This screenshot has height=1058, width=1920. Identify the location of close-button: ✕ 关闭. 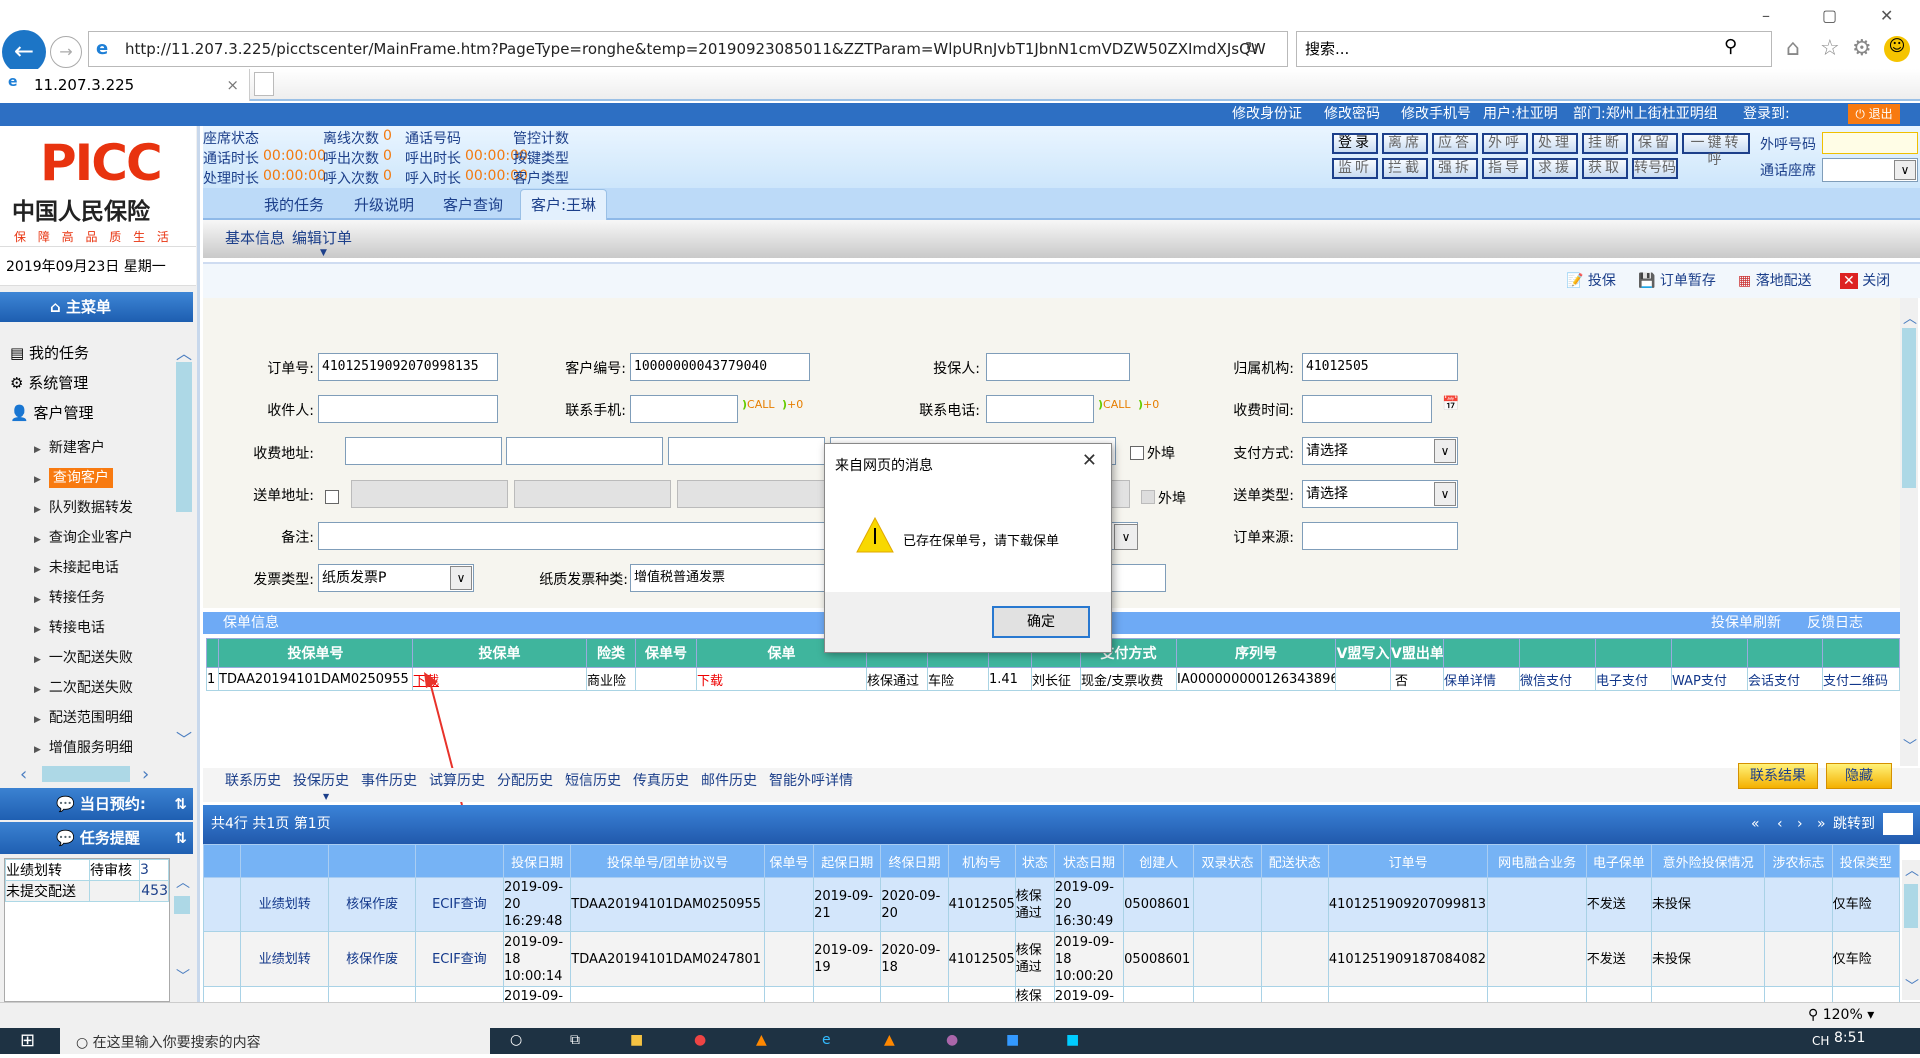
(1865, 280).